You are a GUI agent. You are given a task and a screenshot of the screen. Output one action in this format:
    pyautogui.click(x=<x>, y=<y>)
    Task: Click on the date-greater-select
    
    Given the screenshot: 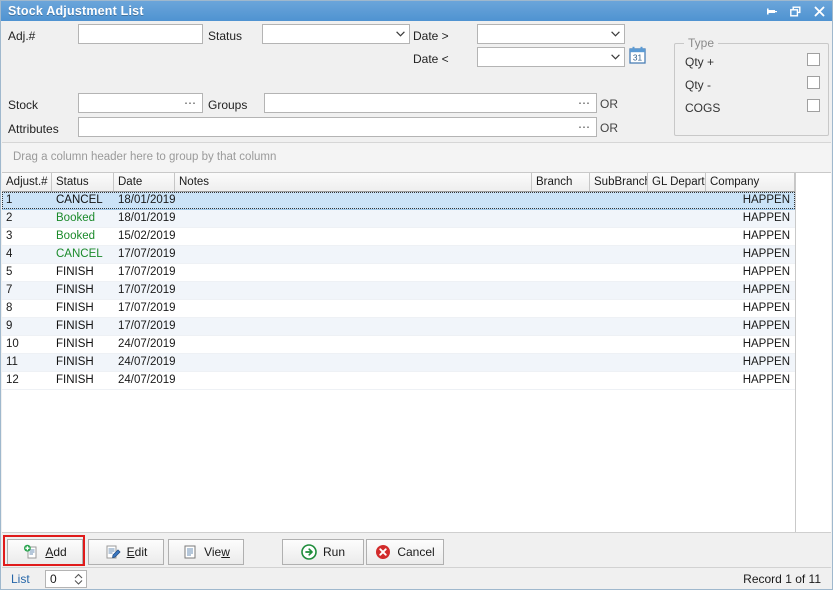 What is the action you would take?
    pyautogui.click(x=551, y=34)
    